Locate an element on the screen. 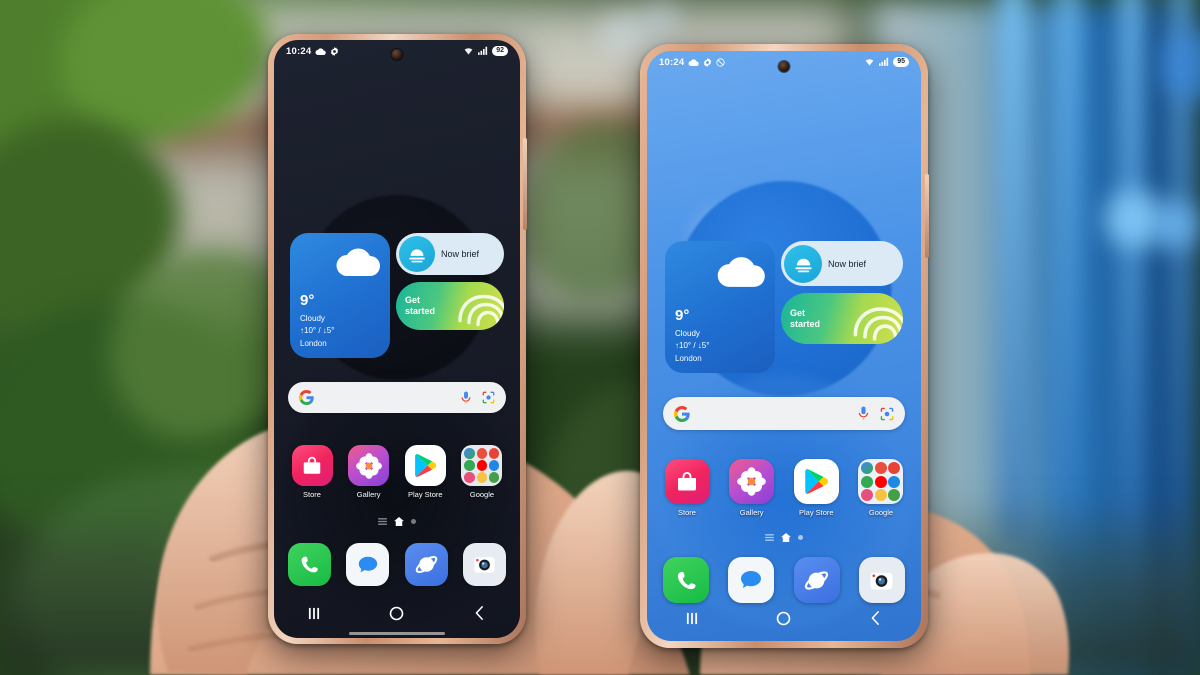 This screenshot has width=1200, height=675. folder-icon-grid is located at coordinates (482, 465).